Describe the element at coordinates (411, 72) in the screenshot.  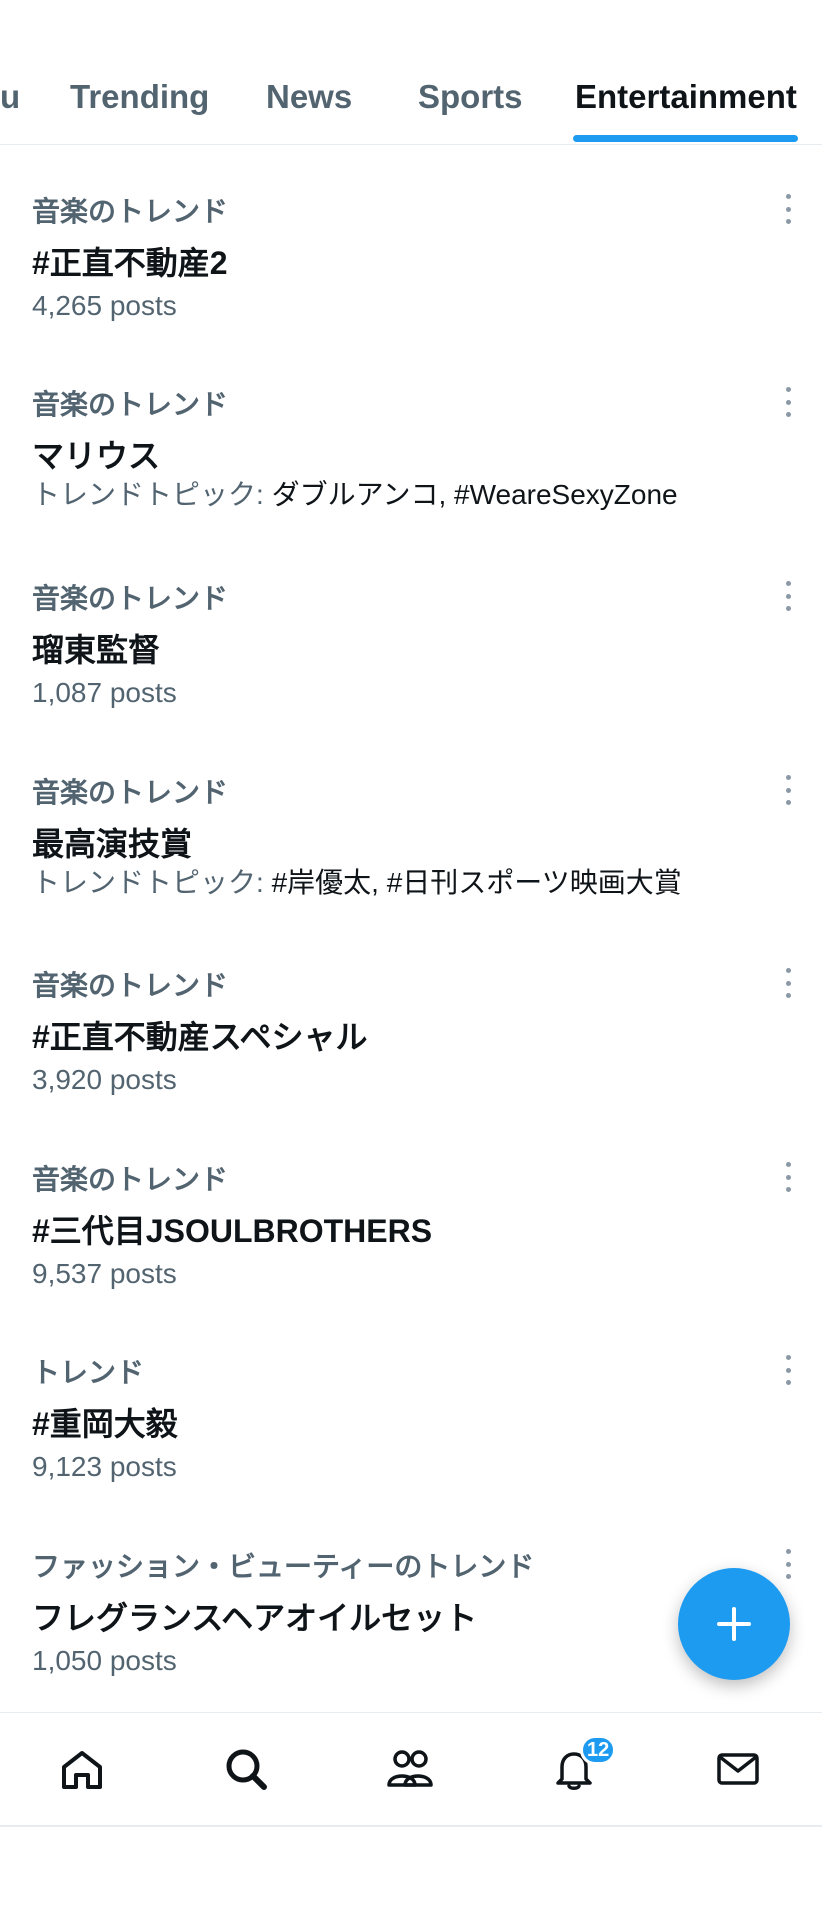
I see `explore-tabs: u Trending News Sports Entertainment` at that location.